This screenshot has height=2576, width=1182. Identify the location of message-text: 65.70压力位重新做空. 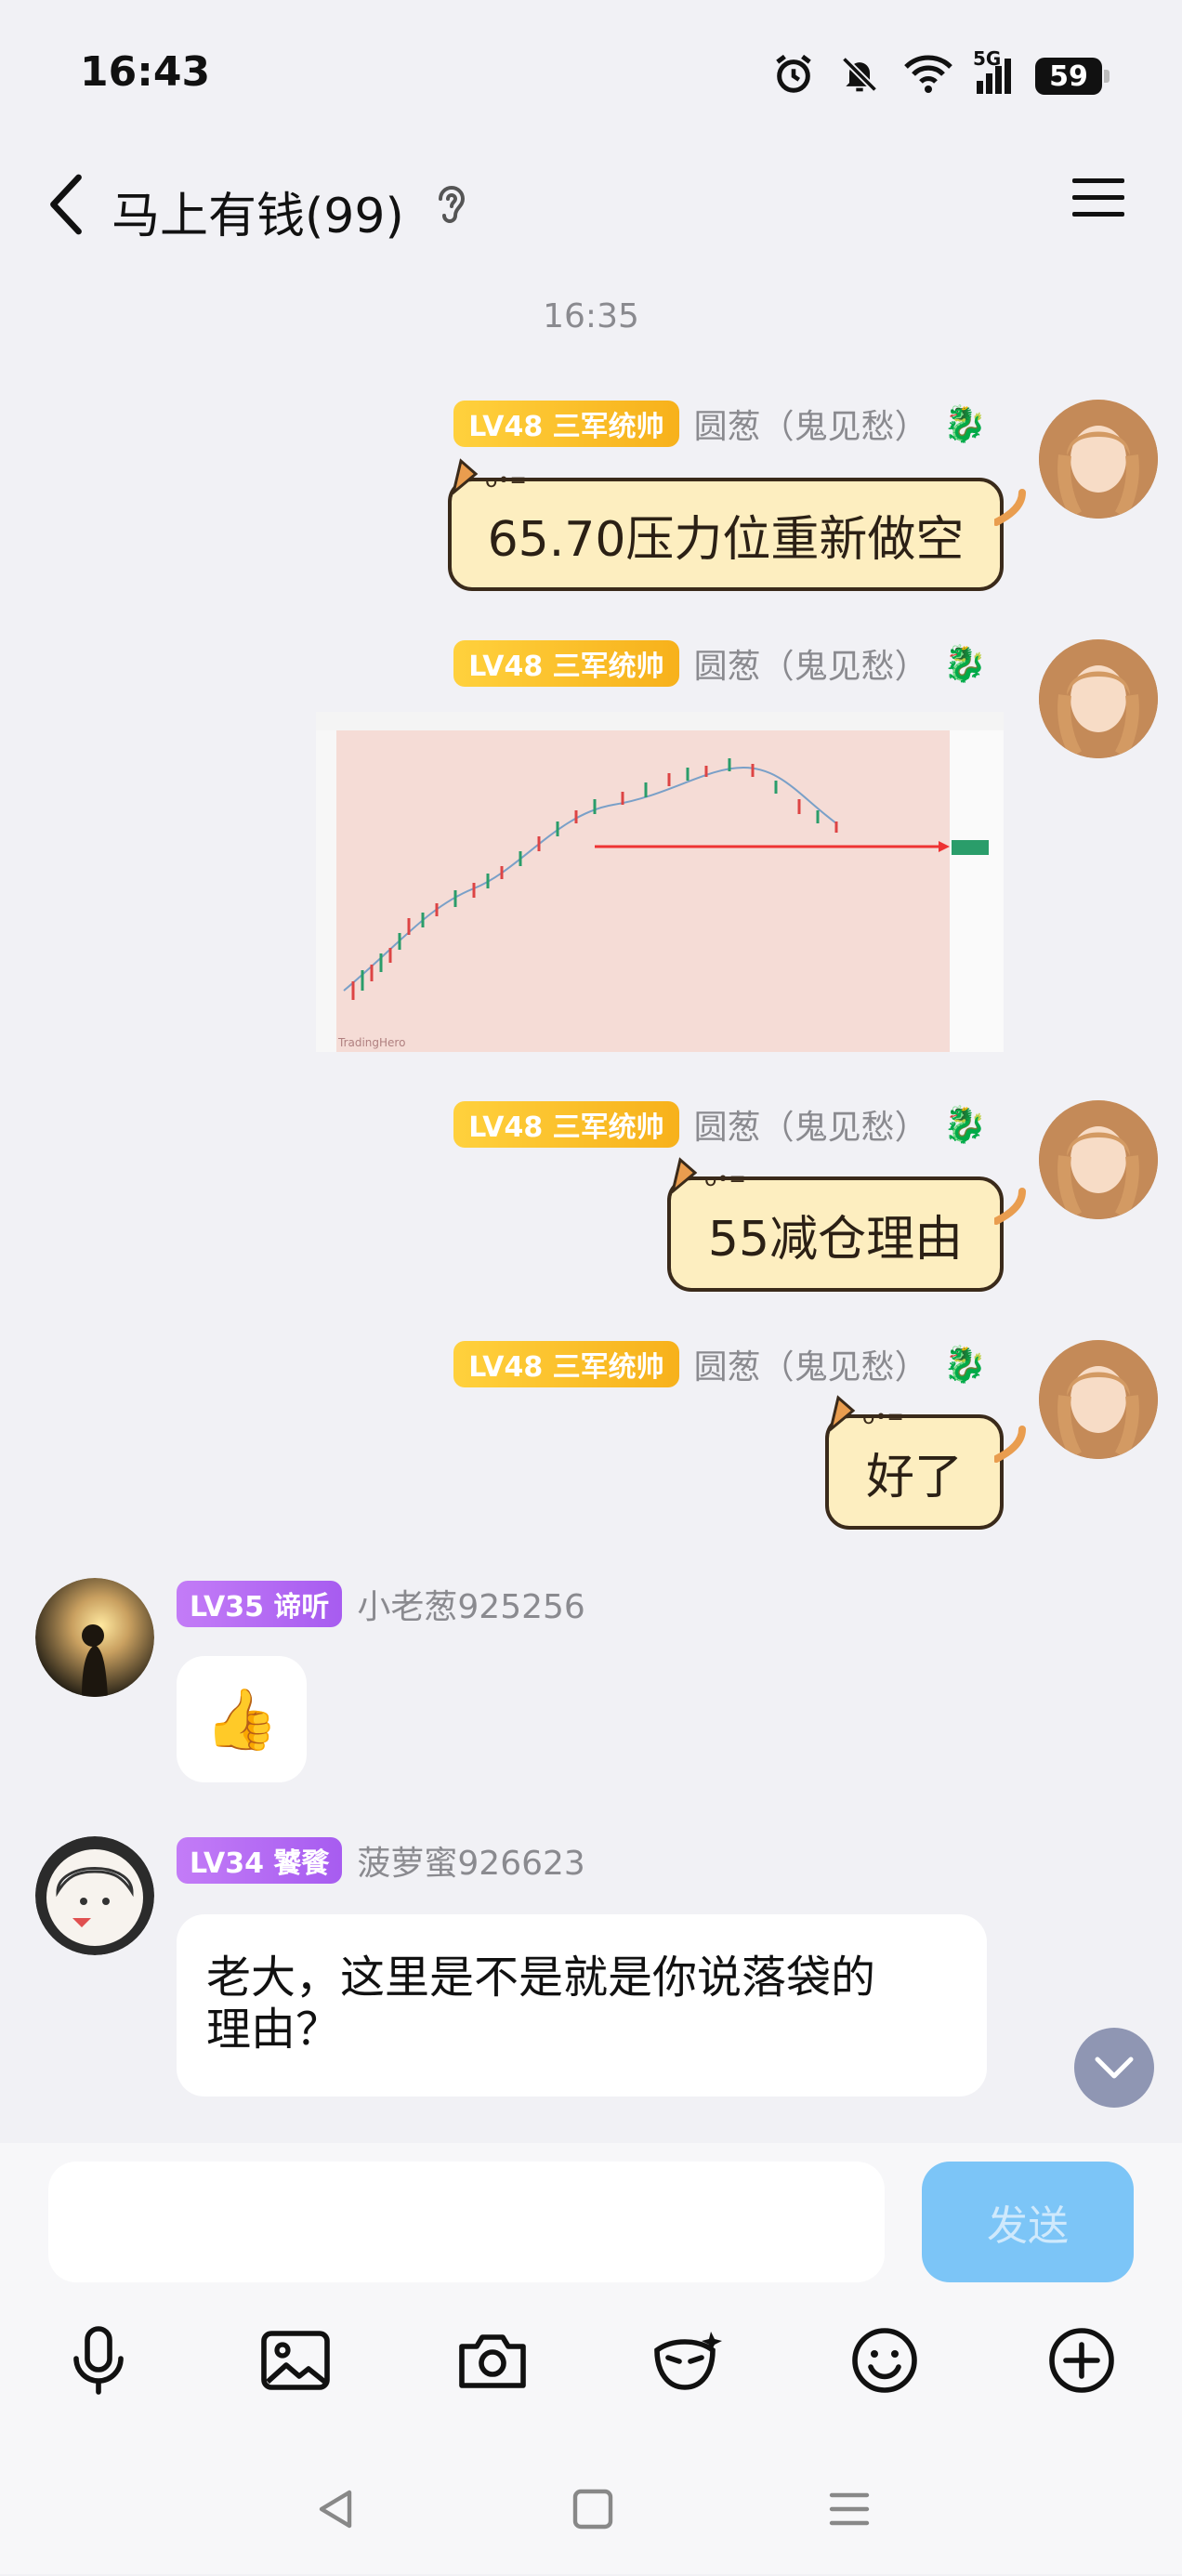
(726, 539).